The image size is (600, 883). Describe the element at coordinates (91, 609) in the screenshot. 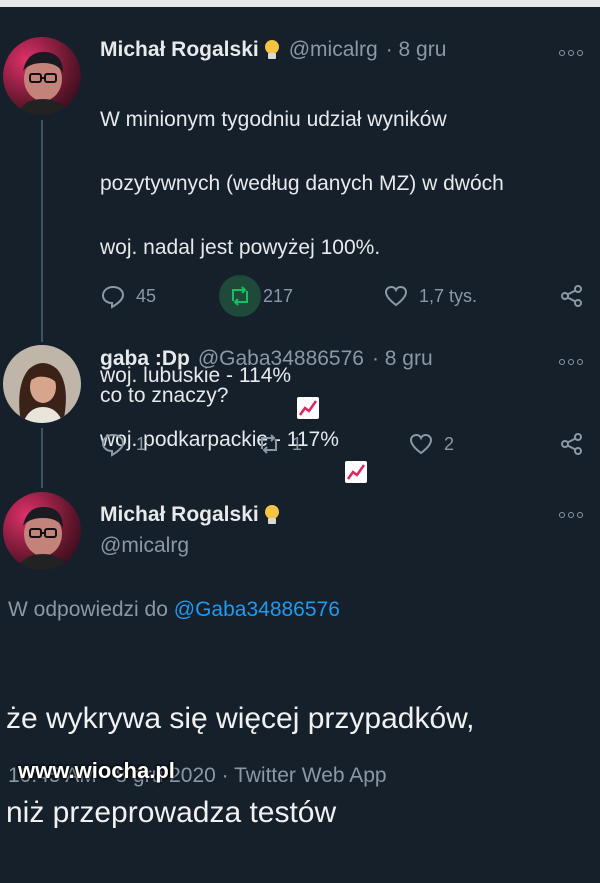

I see `reply-prefix: W odpowiedzi do` at that location.